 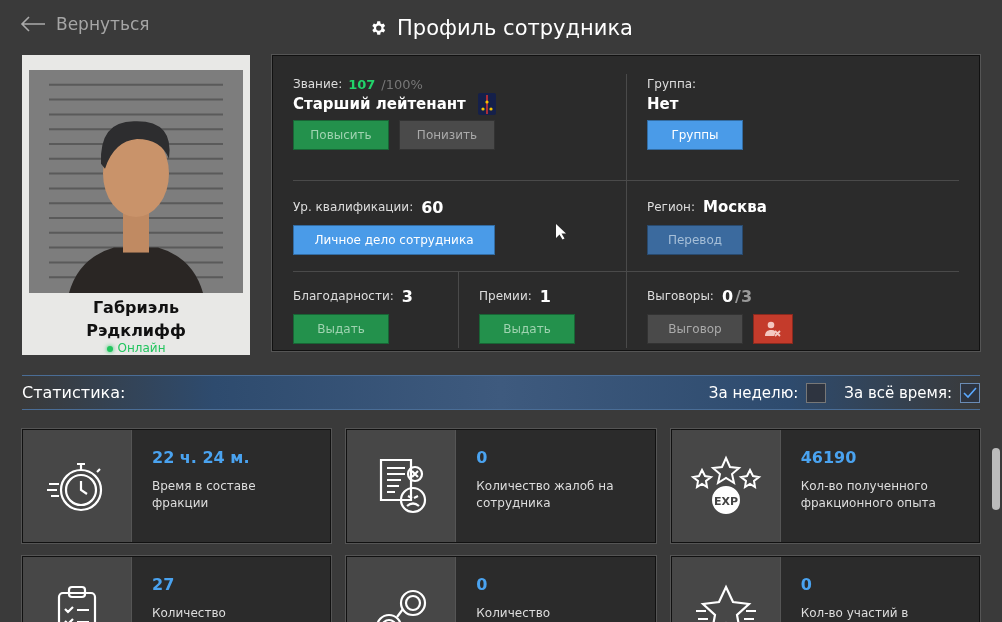 What do you see at coordinates (727, 296) in the screenshot?
I see `reprimands-value: 0` at bounding box center [727, 296].